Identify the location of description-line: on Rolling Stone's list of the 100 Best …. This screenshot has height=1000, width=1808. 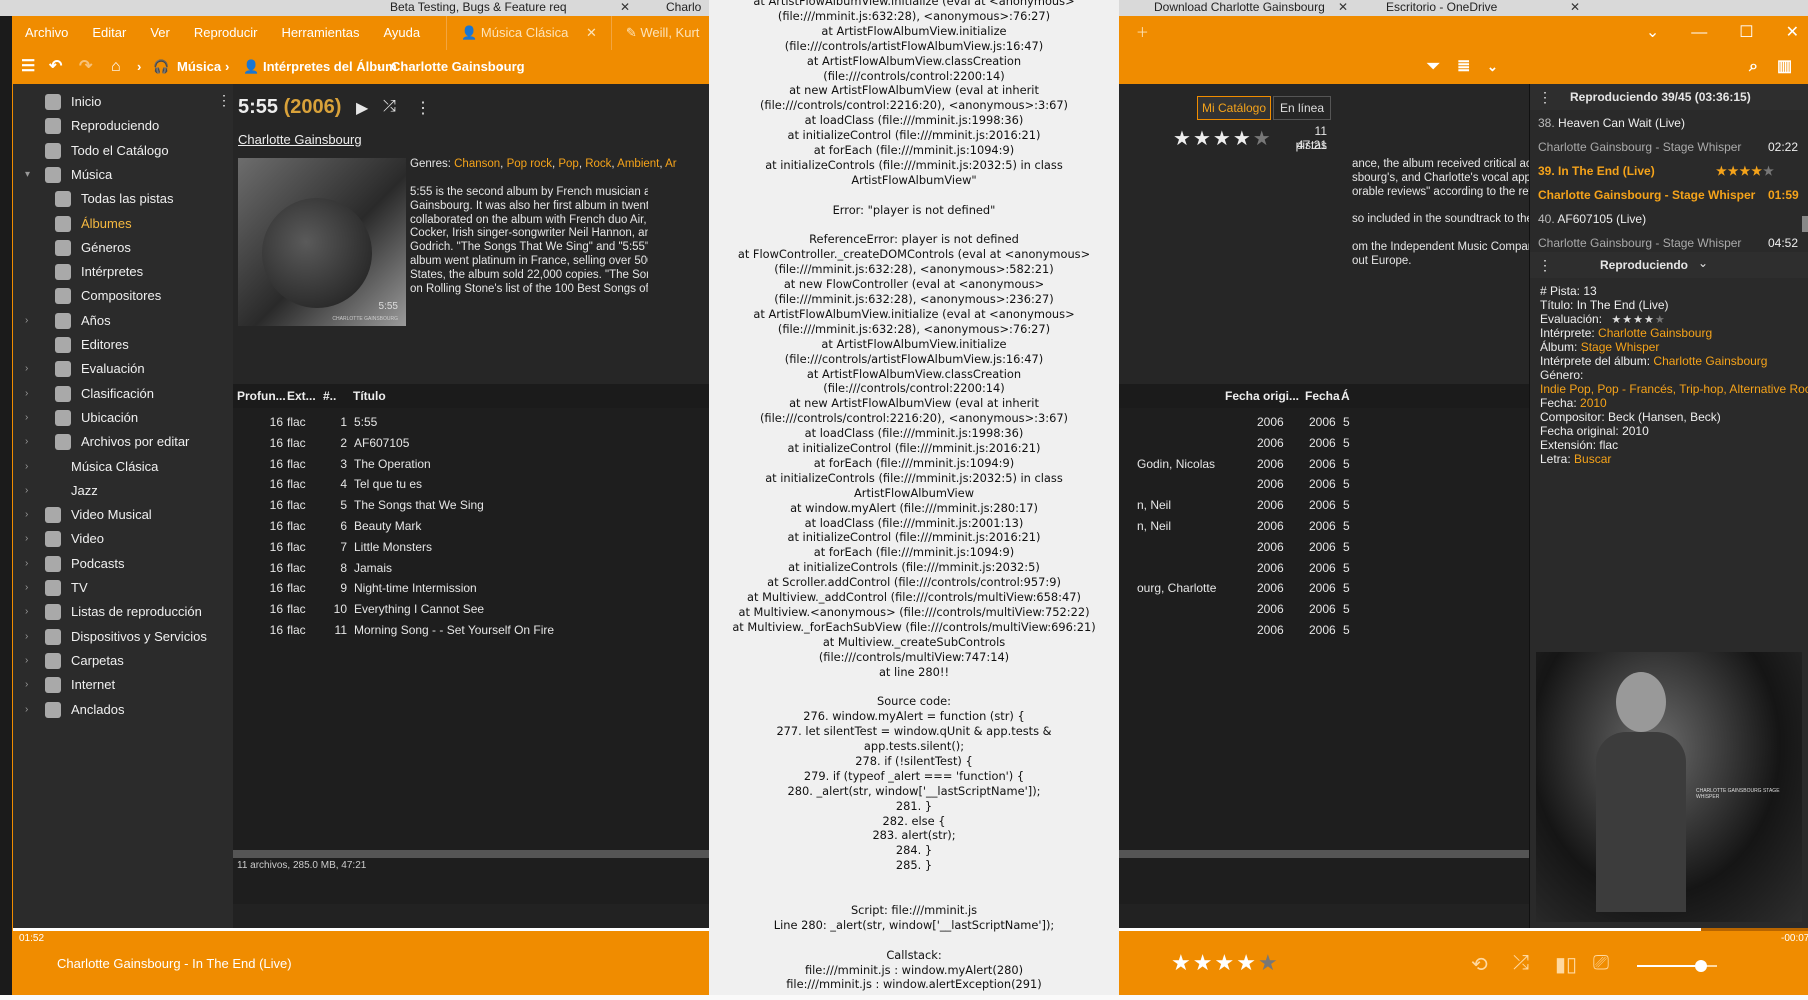
(529, 288).